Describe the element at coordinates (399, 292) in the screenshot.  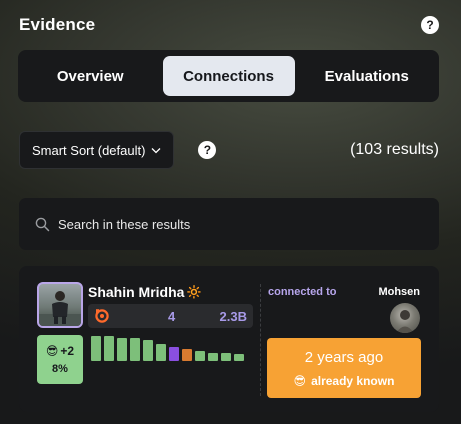
I see `connection-target-name: Mohsen` at that location.